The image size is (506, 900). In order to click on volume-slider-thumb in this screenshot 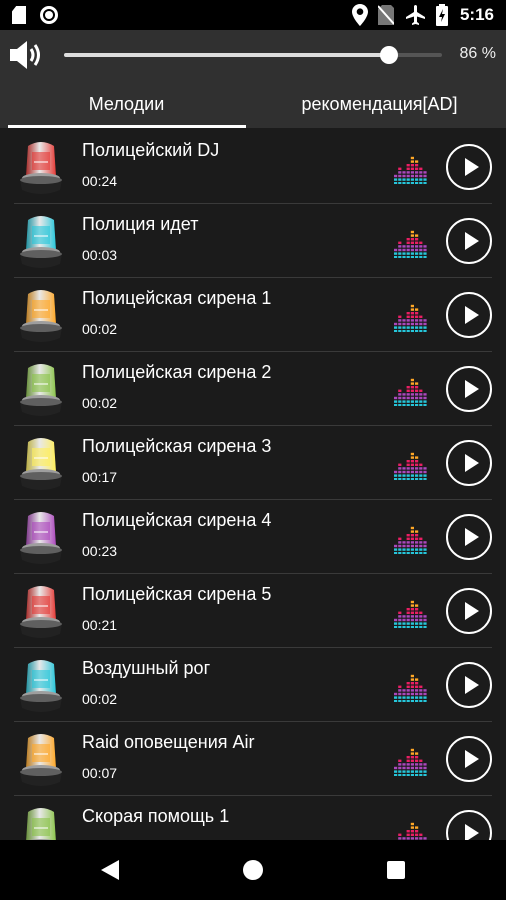, I will do `click(389, 55)`.